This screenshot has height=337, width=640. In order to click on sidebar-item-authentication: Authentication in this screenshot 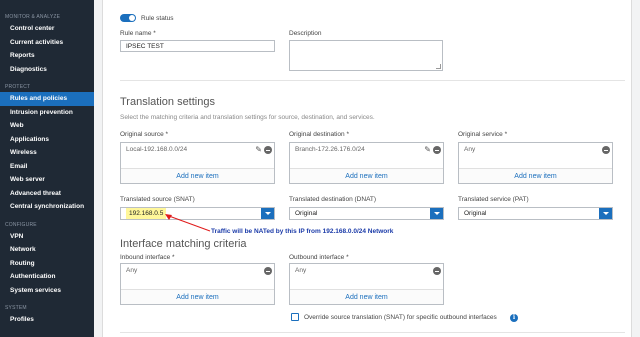, I will do `click(47, 277)`.